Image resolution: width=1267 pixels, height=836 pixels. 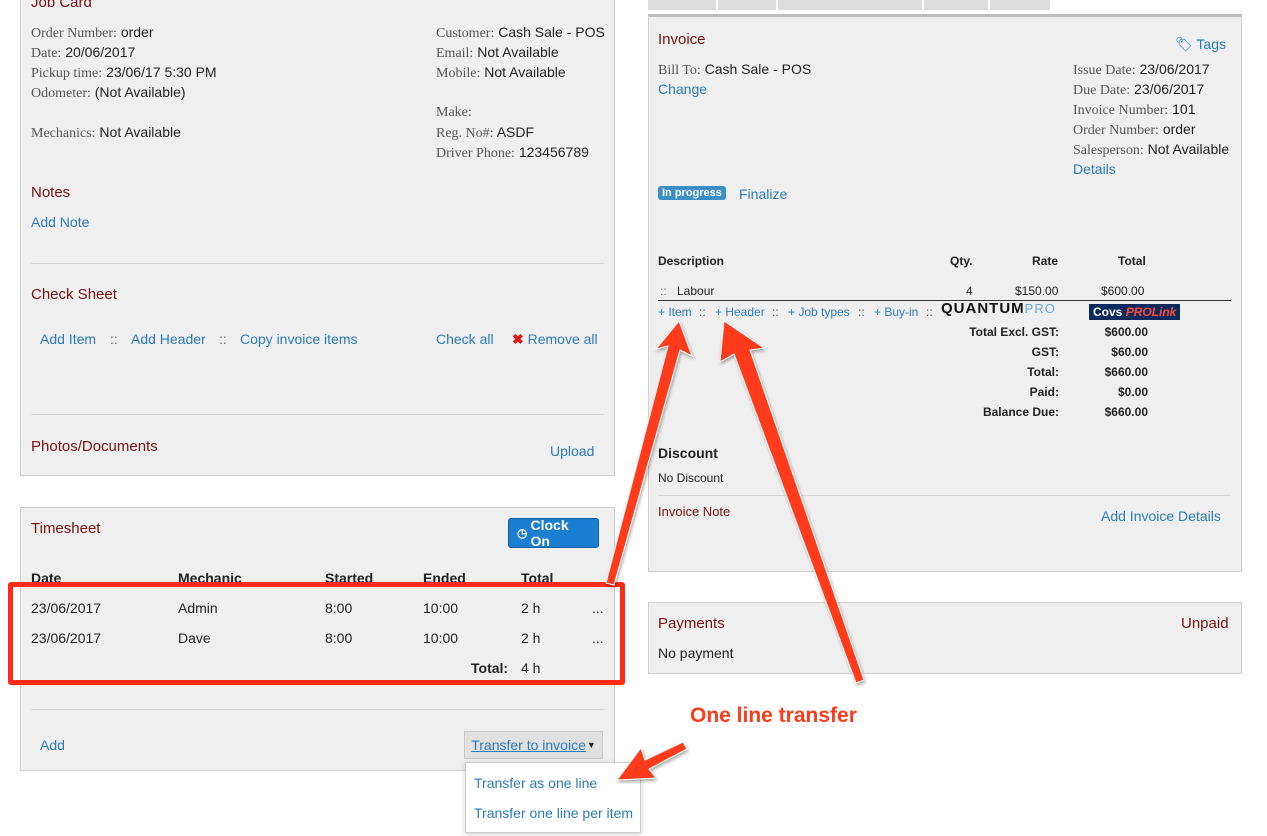 What do you see at coordinates (525, 72) in the screenshot?
I see `mobile-value: Not Available` at bounding box center [525, 72].